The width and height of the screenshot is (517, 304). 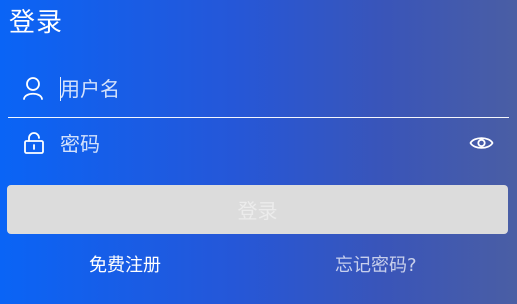 I want to click on eye-icon, so click(x=481, y=143).